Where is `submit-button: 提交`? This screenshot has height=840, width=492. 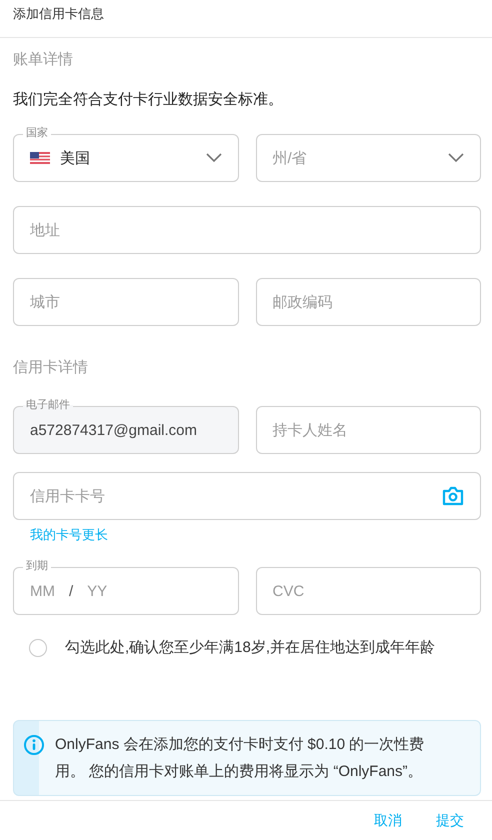 submit-button: 提交 is located at coordinates (450, 821).